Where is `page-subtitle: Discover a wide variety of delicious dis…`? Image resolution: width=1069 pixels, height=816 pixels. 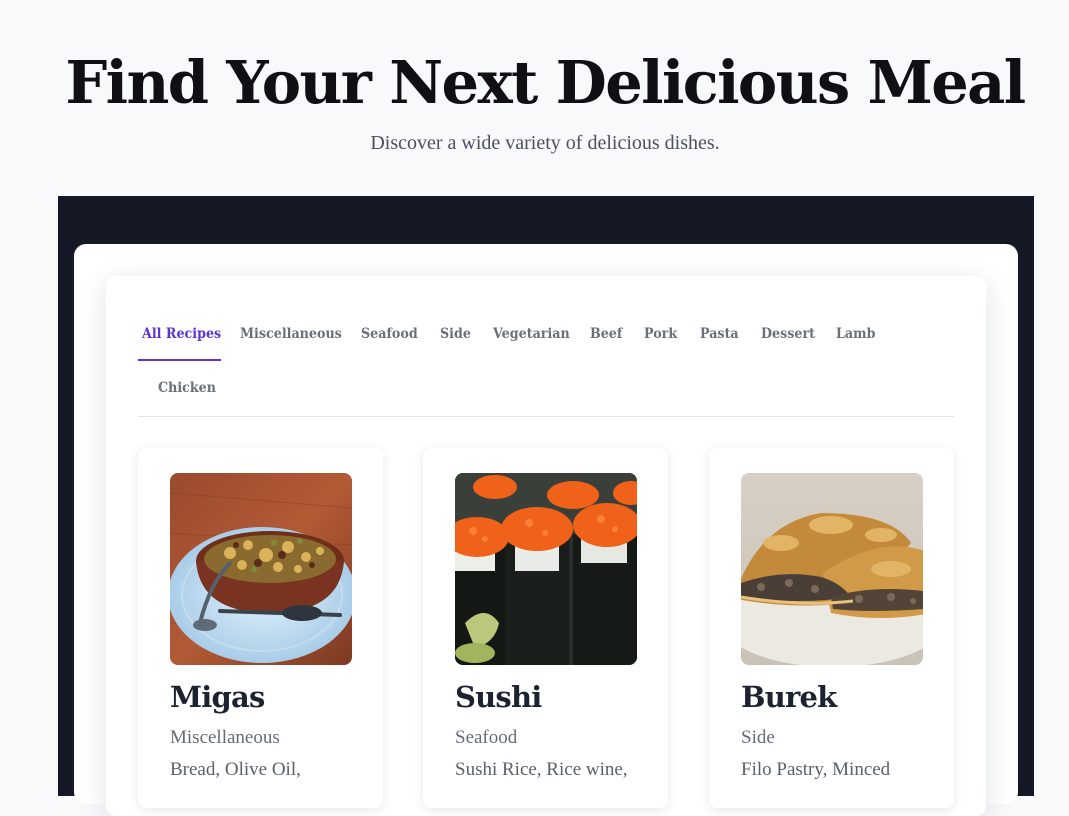
page-subtitle: Discover a wide variety of delicious dis… is located at coordinates (545, 143).